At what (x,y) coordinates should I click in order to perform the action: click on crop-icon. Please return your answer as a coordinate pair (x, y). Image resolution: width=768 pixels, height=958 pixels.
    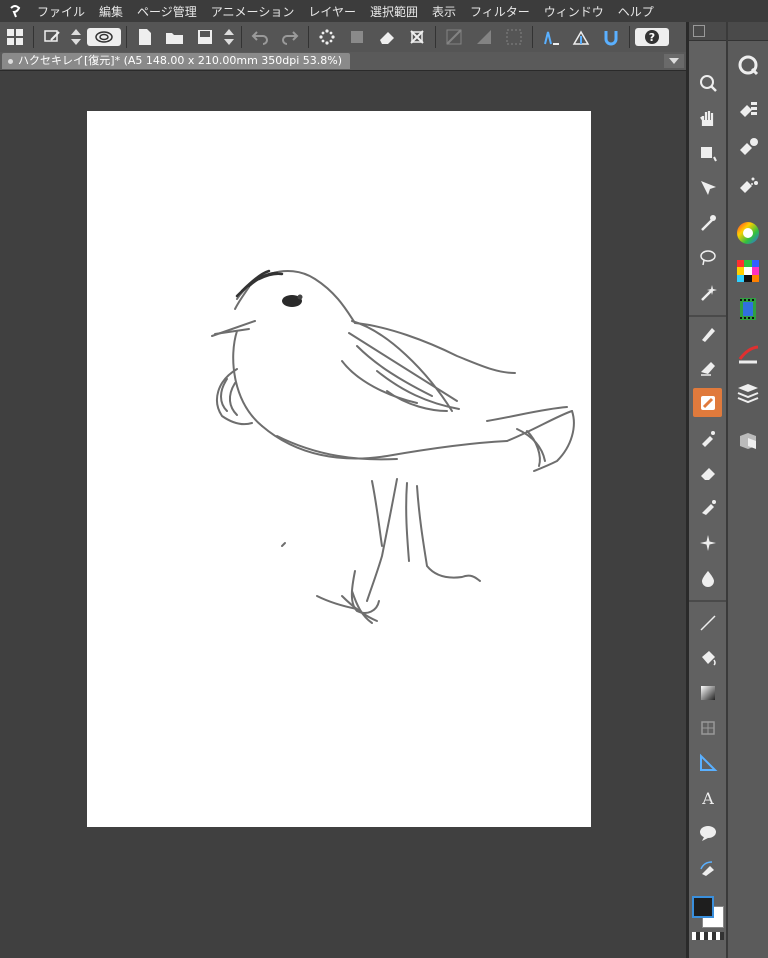
    Looking at the image, I should click on (417, 37).